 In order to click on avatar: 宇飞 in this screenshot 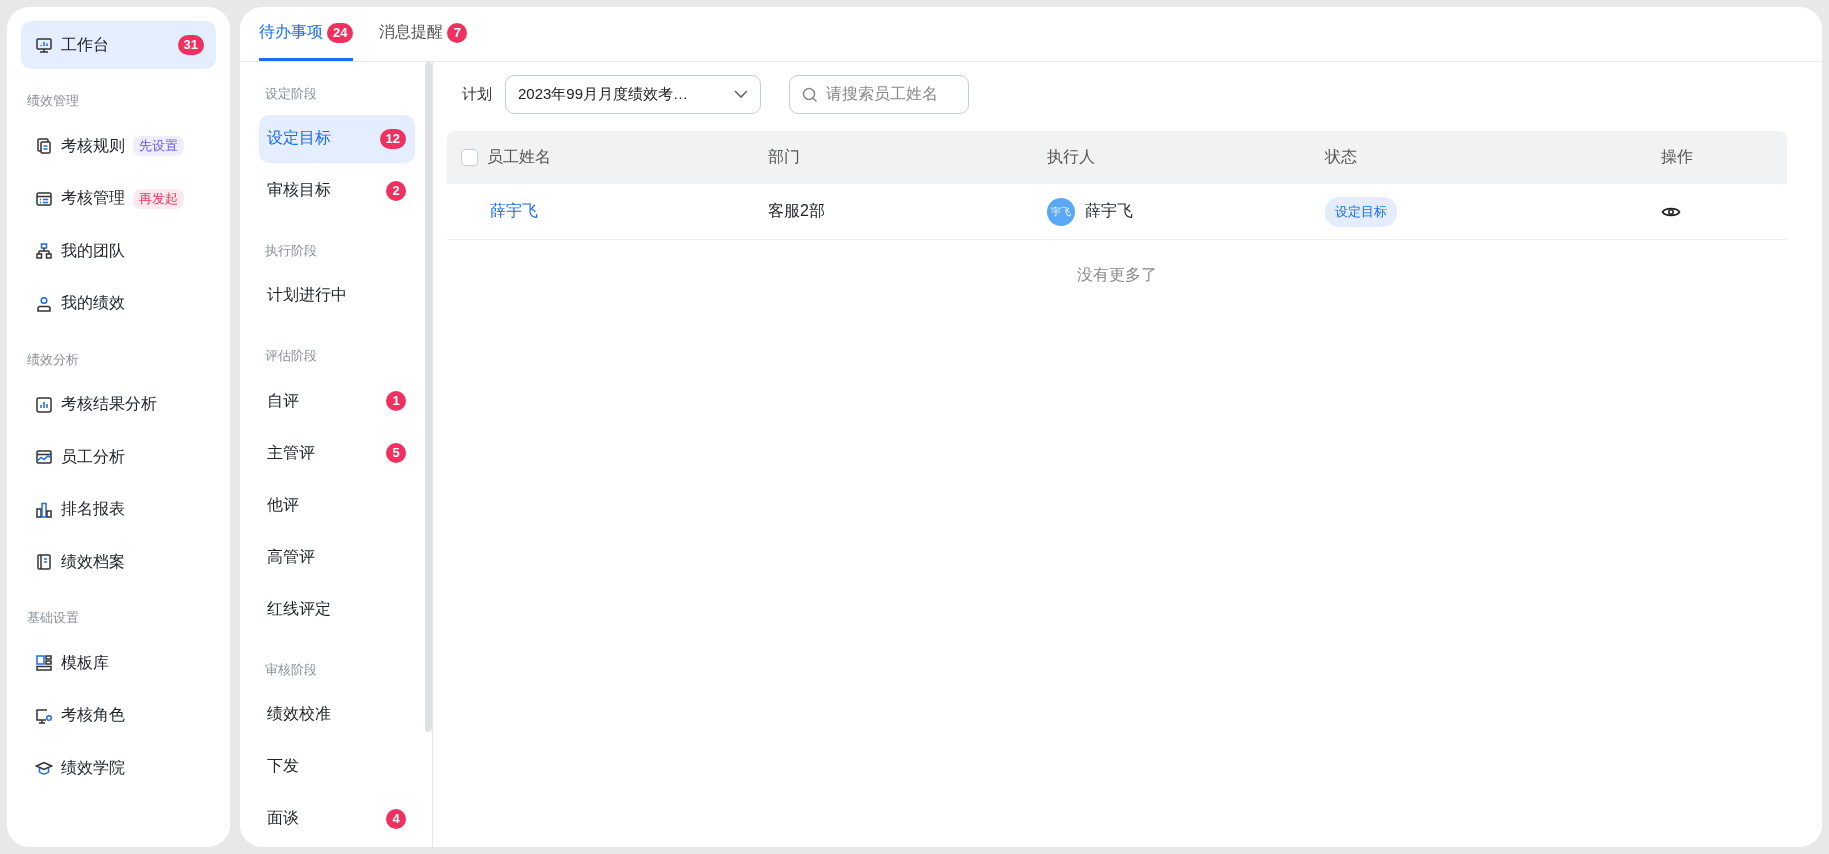, I will do `click(1061, 211)`.